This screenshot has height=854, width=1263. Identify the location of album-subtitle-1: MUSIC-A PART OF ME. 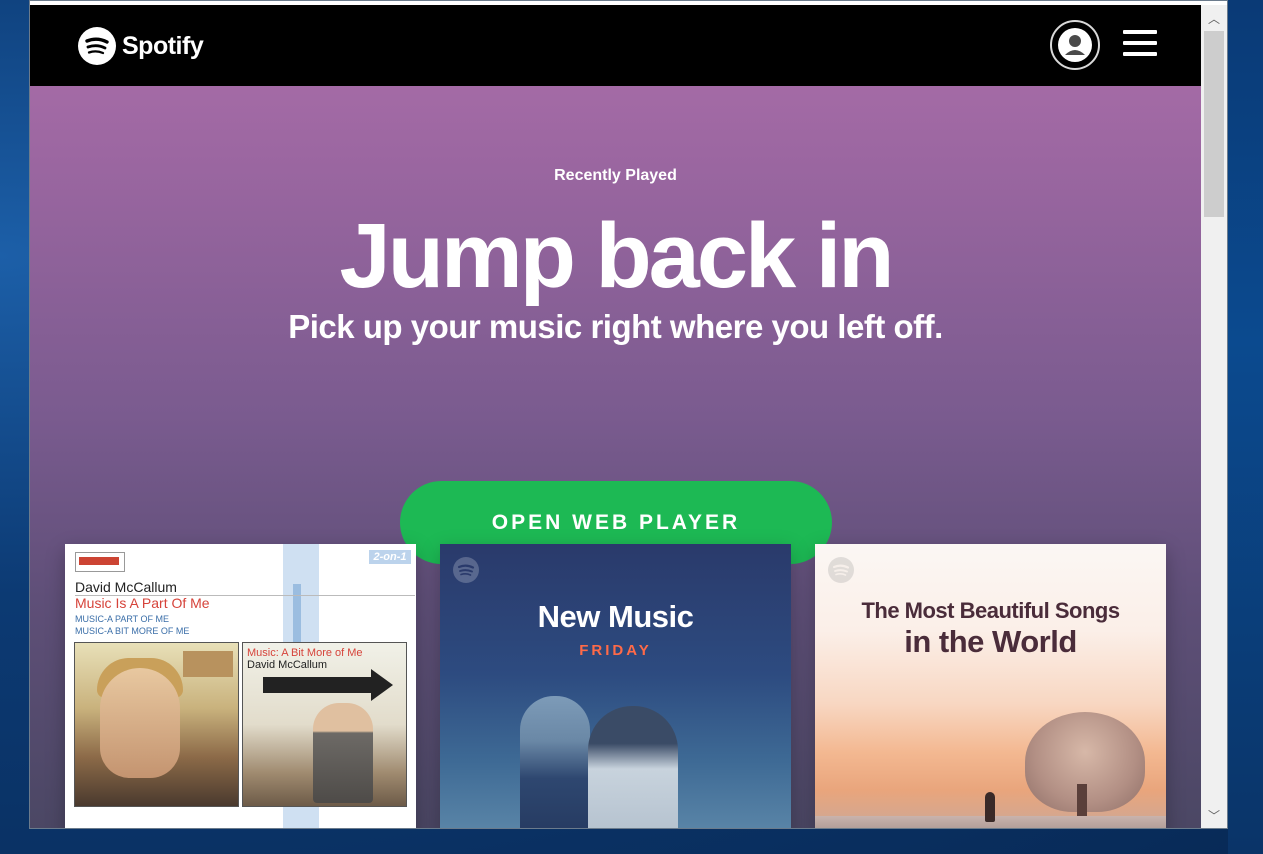
(122, 619).